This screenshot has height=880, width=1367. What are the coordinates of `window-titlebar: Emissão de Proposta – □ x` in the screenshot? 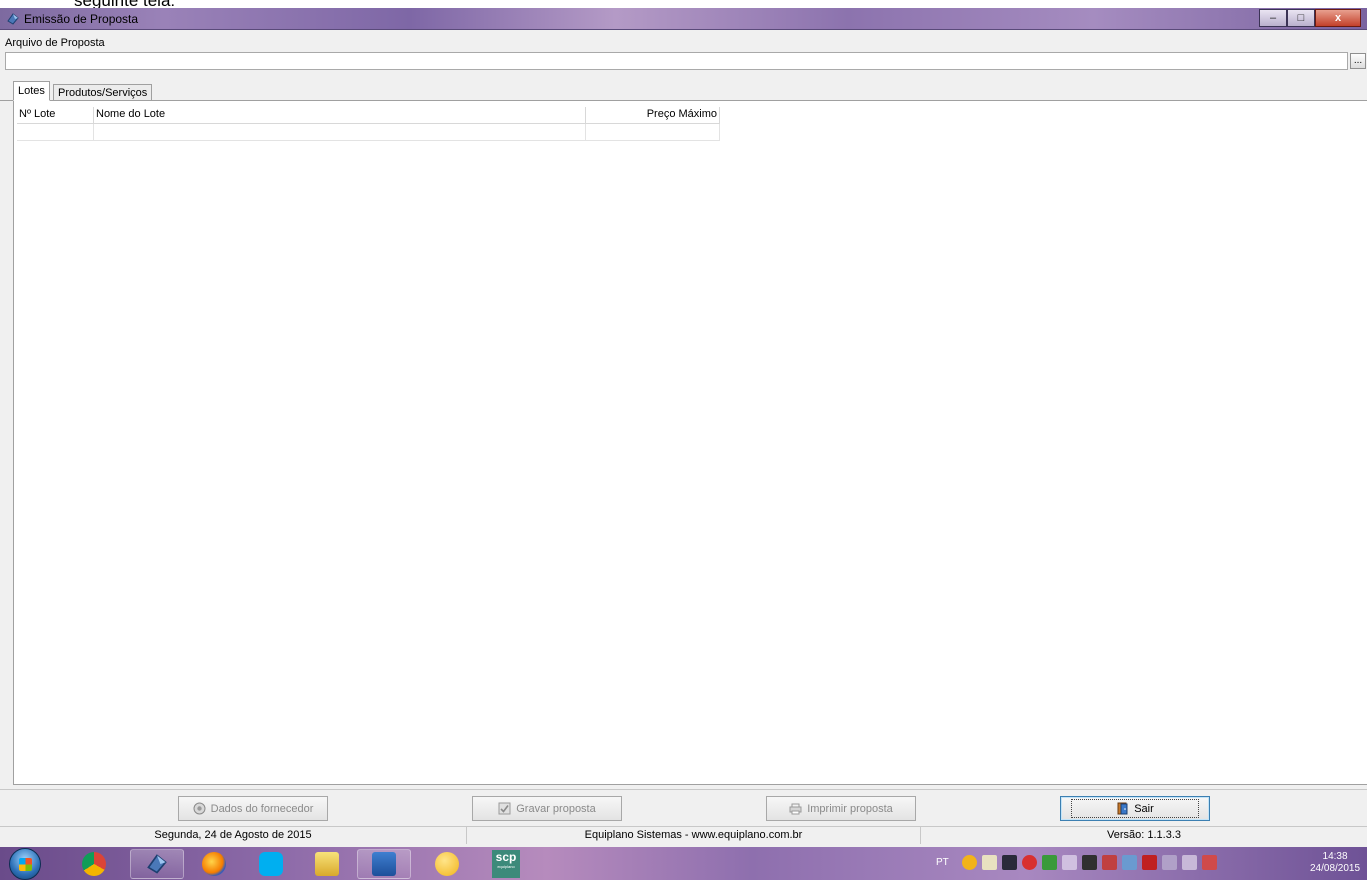 It's located at (683, 19).